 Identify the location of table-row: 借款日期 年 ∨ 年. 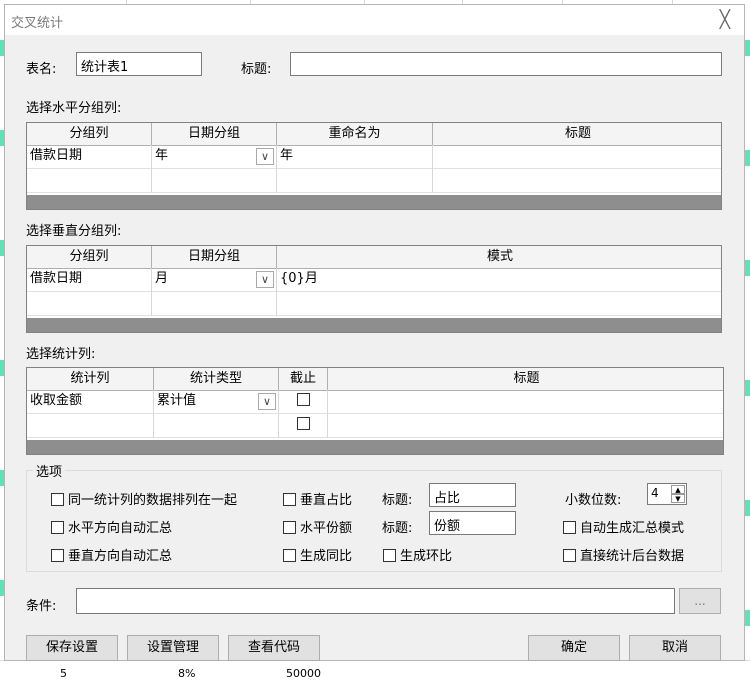
(374, 157).